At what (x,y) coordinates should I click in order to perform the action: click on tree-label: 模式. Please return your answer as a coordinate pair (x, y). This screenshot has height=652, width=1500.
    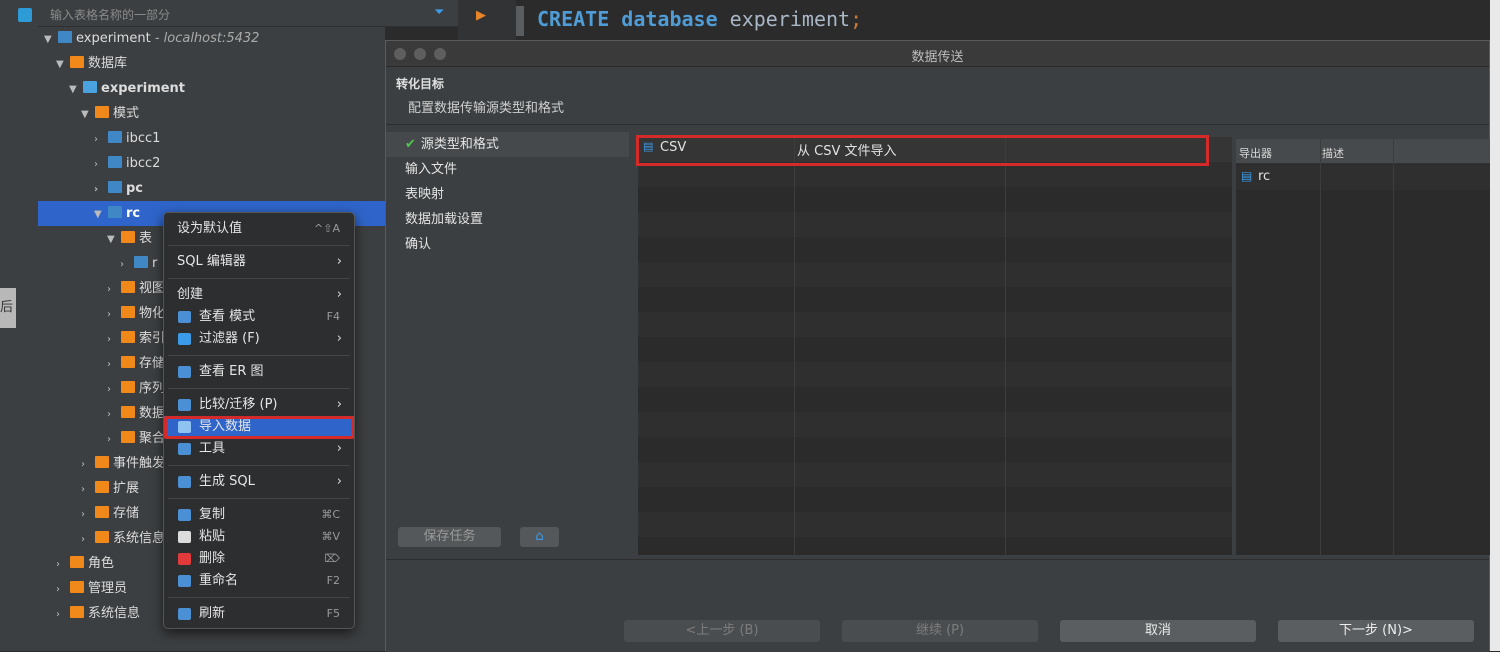
    Looking at the image, I should click on (126, 113).